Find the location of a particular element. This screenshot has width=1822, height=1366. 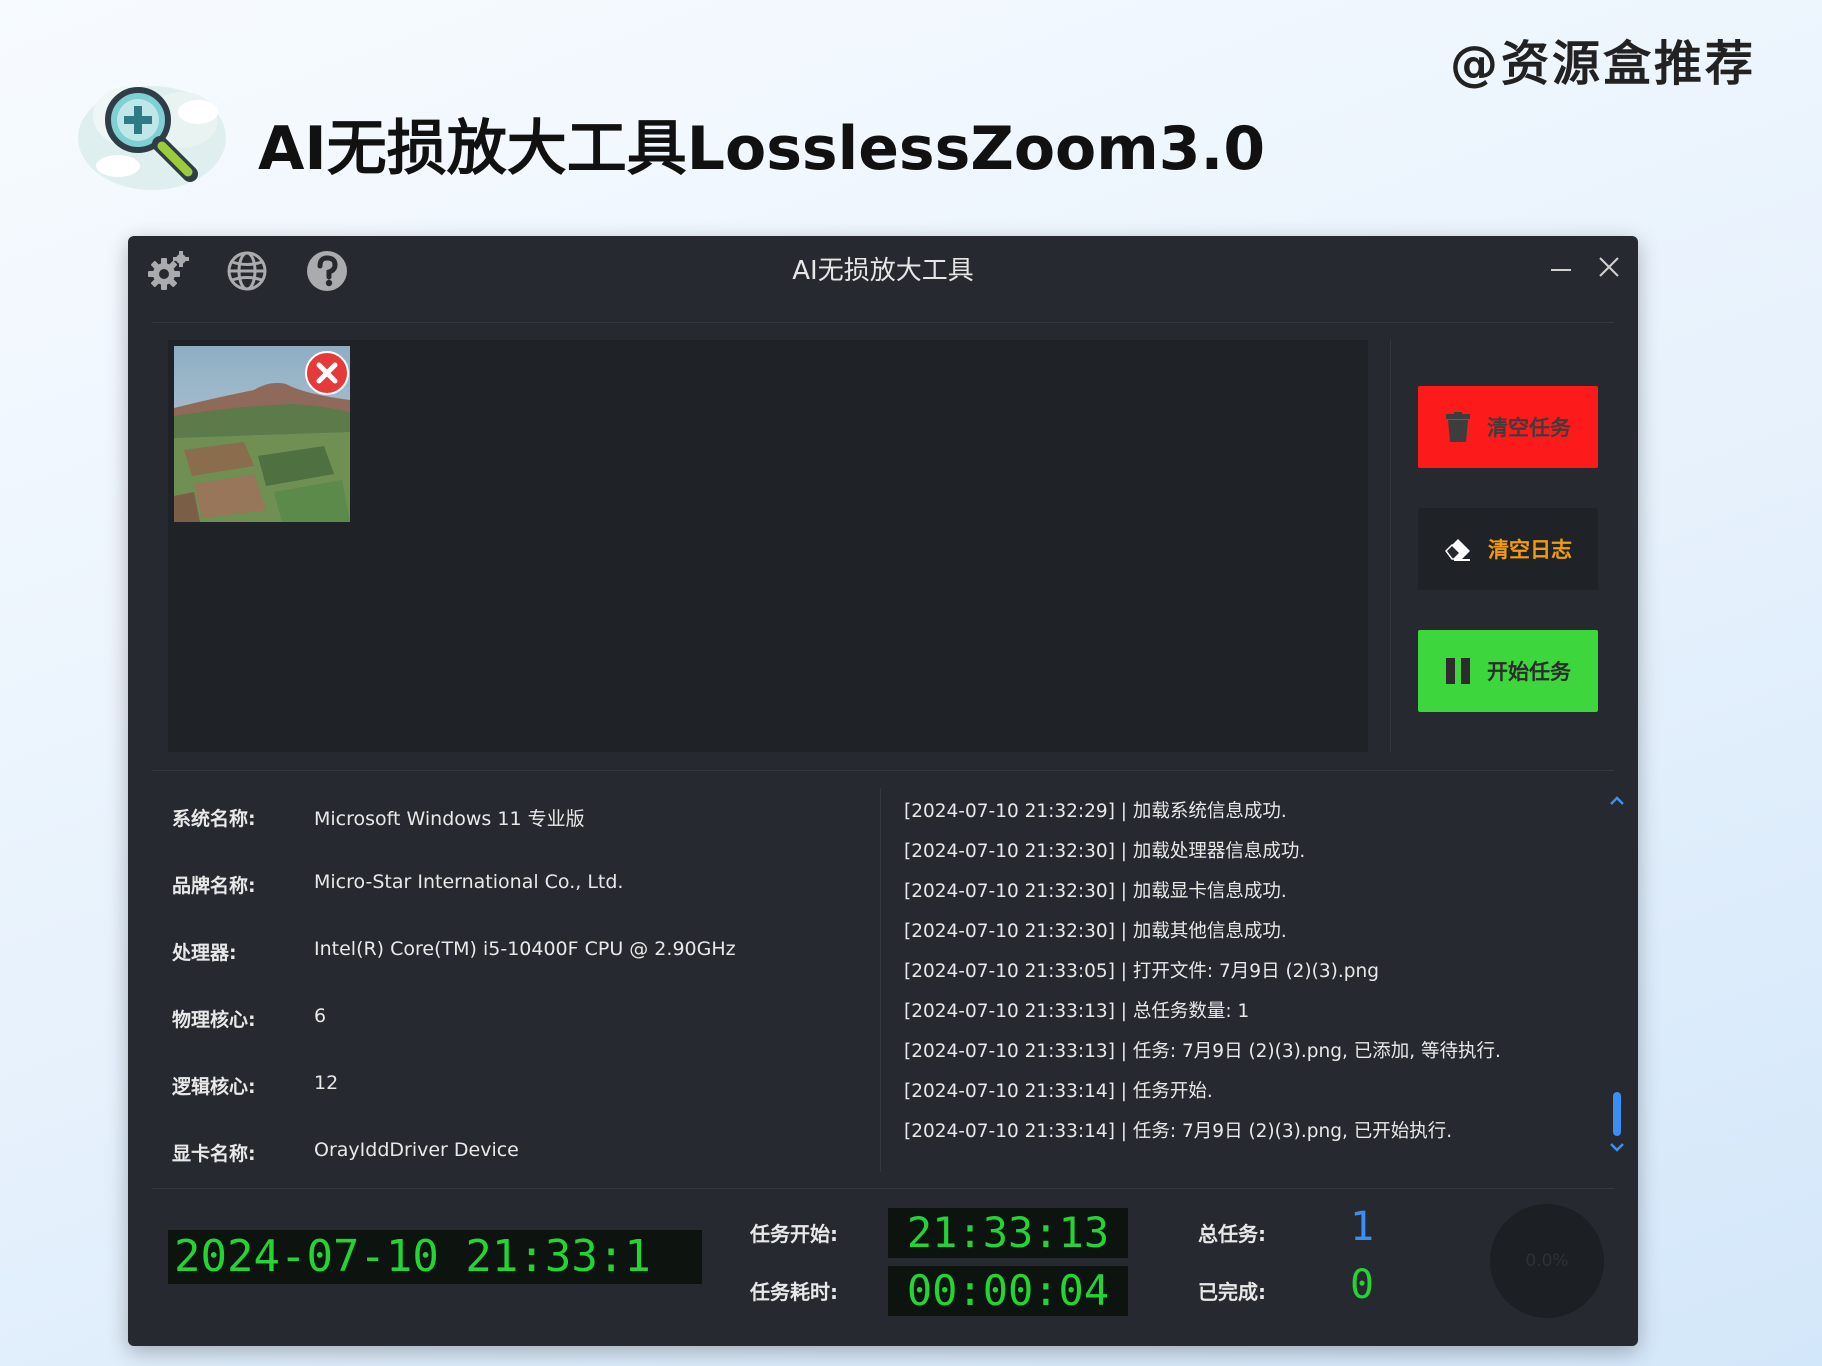

log-line: [2024-07-10 21:32:29] | 加载系统信息成功. is located at coordinates (1095, 811).